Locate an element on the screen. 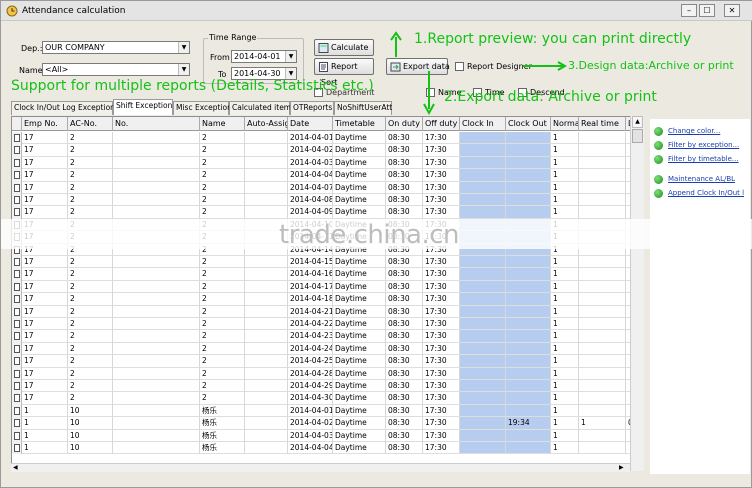 This screenshot has width=752, height=488. table-row: 17 2 2 2014-04-03 Daytime 08:30 17:30 1 is located at coordinates (326, 163).